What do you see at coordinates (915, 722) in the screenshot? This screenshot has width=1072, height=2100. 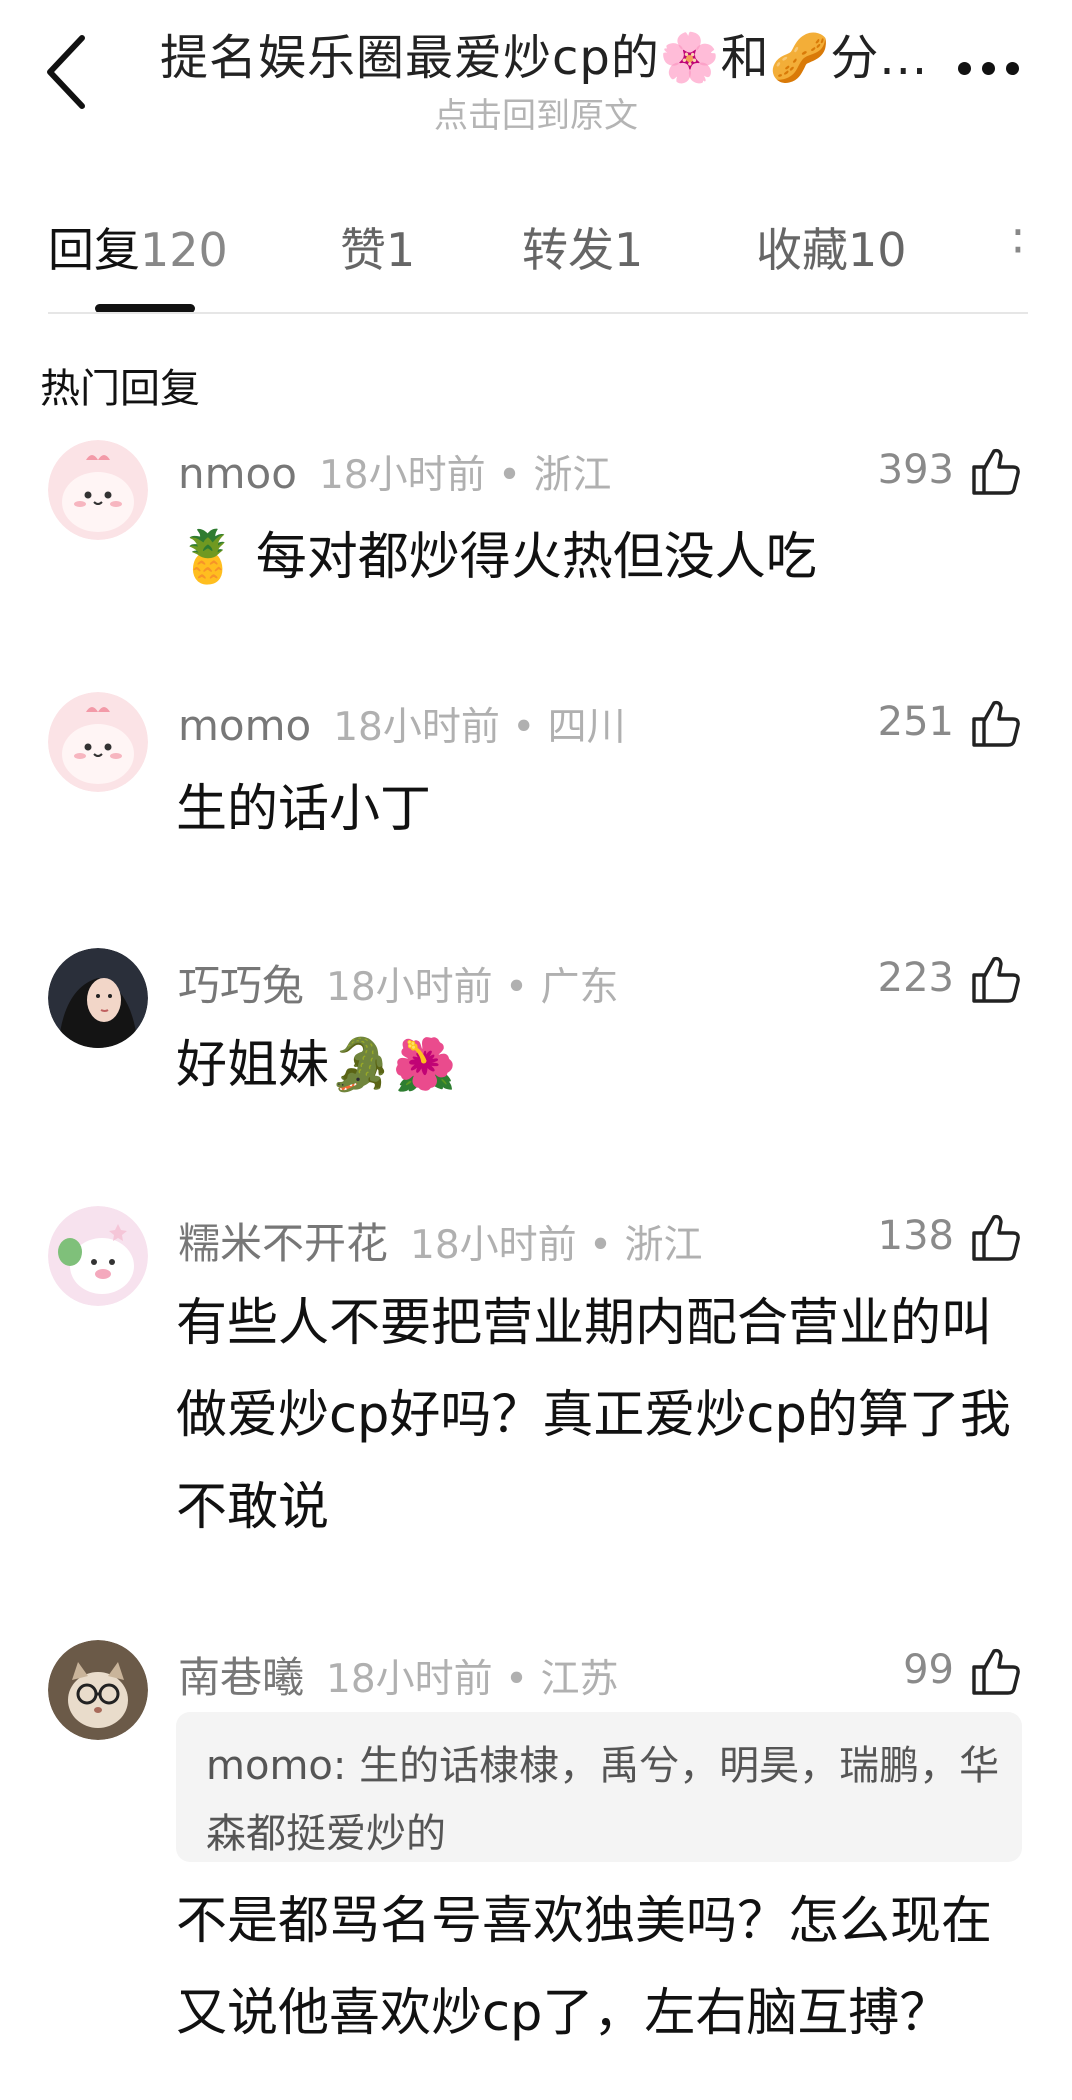 I see `like-count: 251` at bounding box center [915, 722].